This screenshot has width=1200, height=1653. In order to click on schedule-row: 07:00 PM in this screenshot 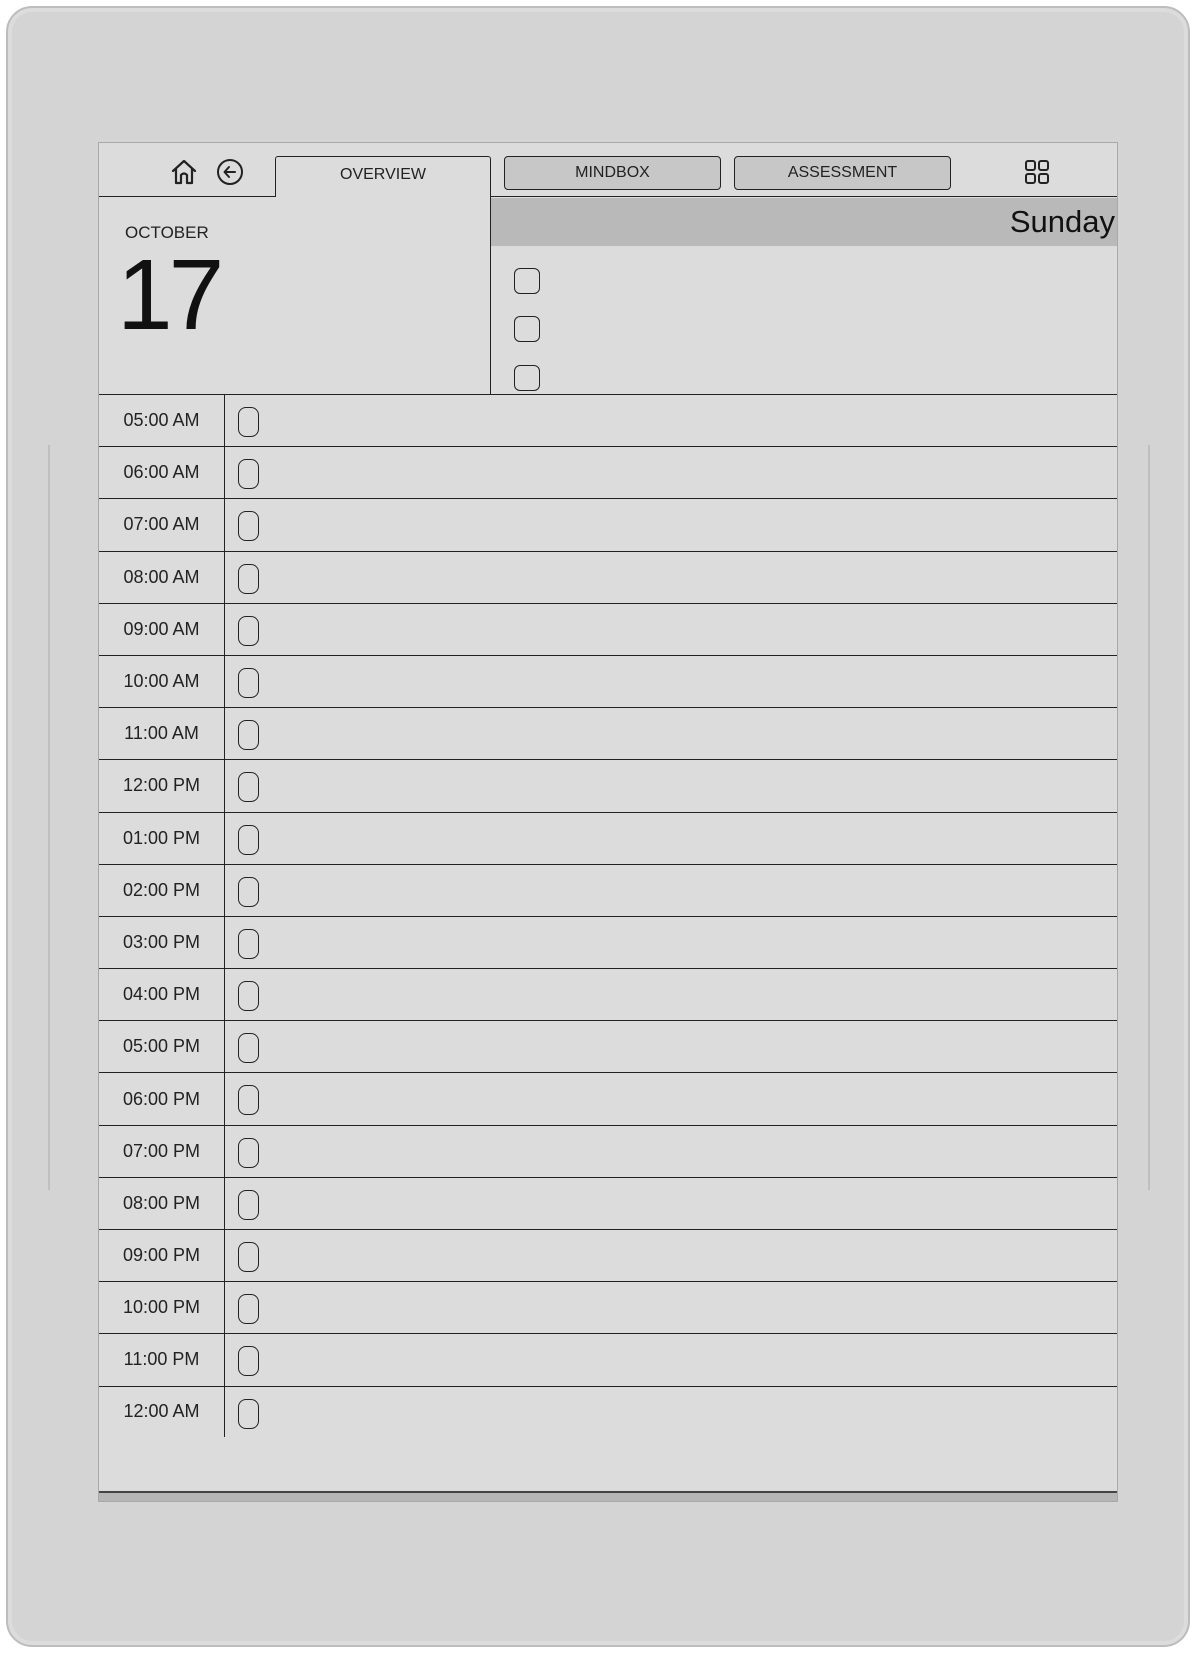, I will do `click(608, 1150)`.